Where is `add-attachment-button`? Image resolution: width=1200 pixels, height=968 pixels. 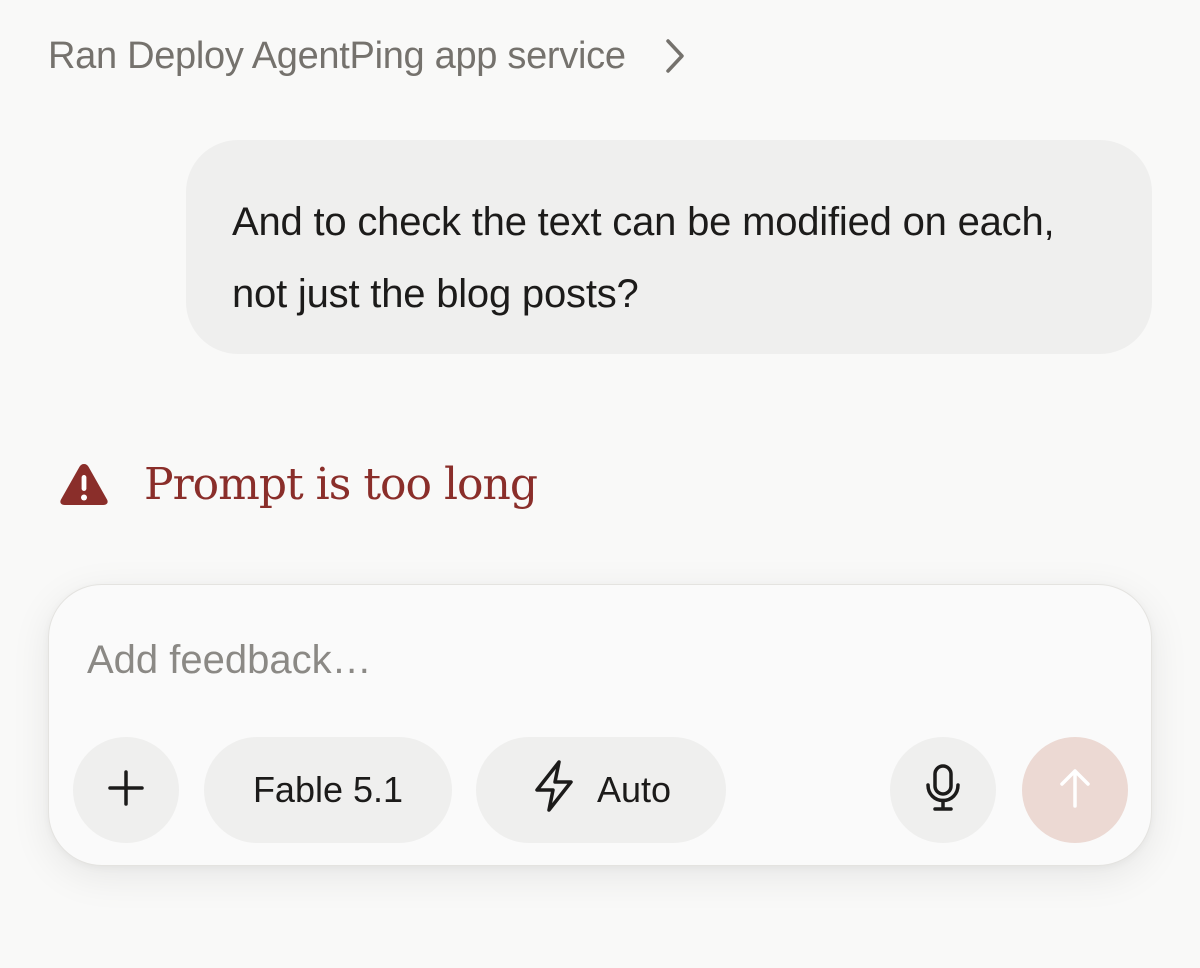 add-attachment-button is located at coordinates (126, 790).